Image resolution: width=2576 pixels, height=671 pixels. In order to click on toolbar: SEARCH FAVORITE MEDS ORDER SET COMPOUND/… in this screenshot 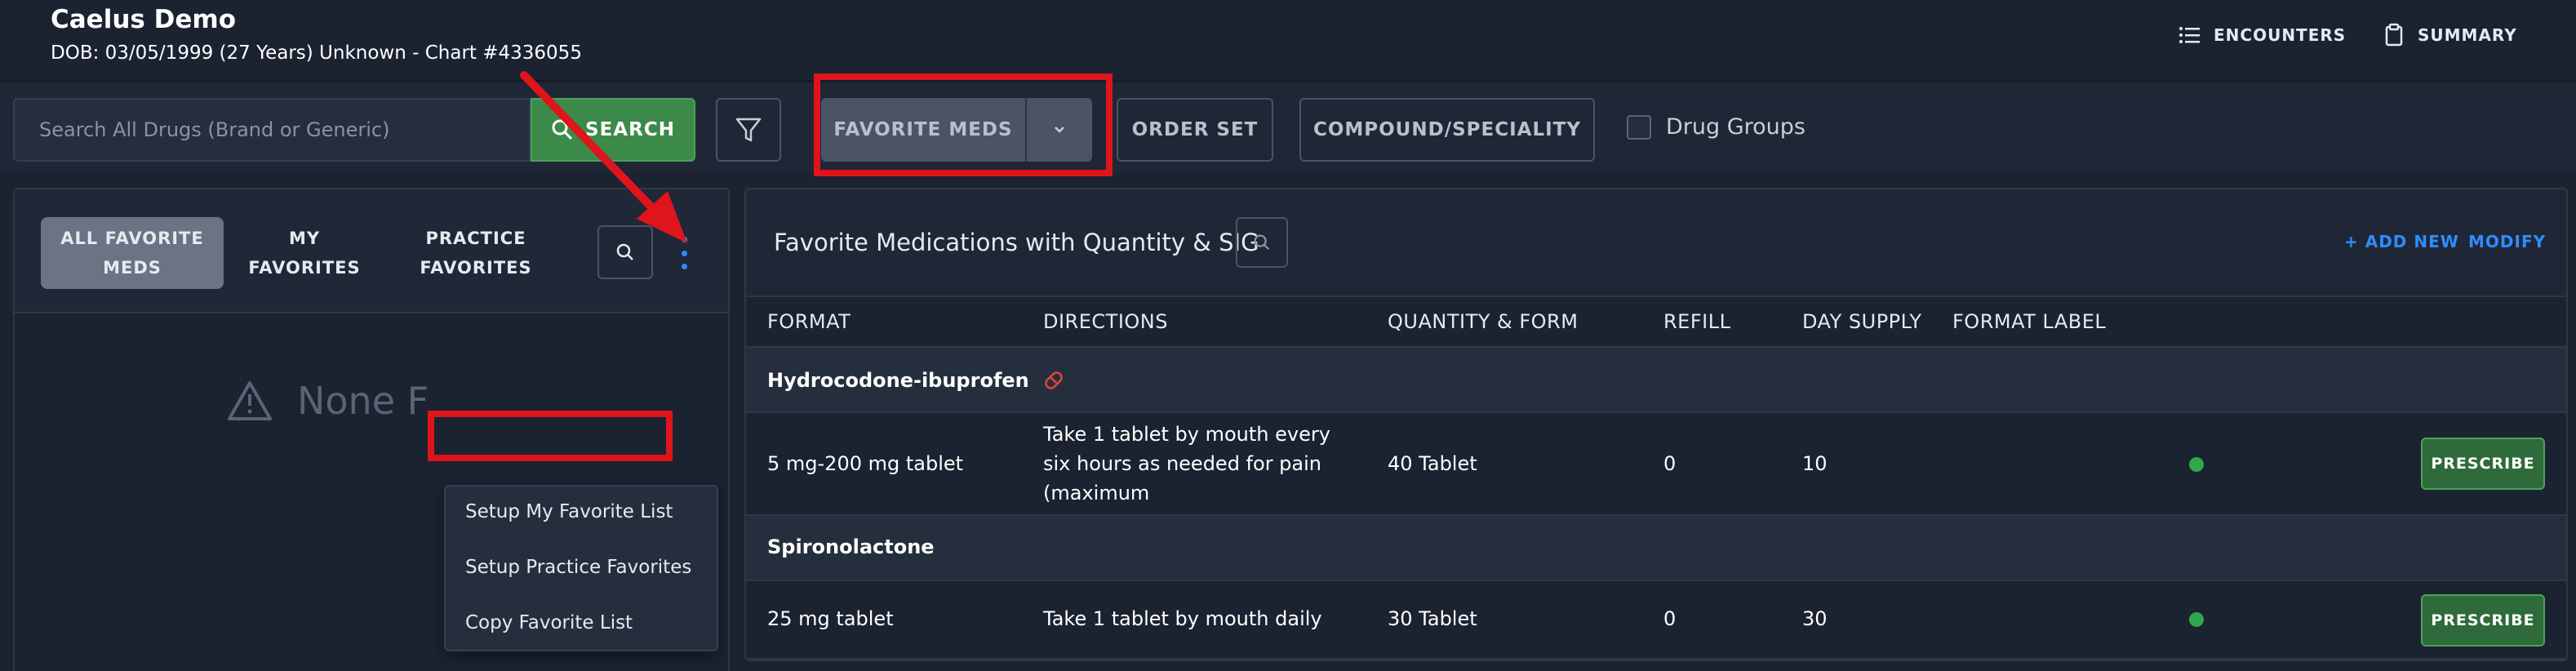, I will do `click(1288, 128)`.